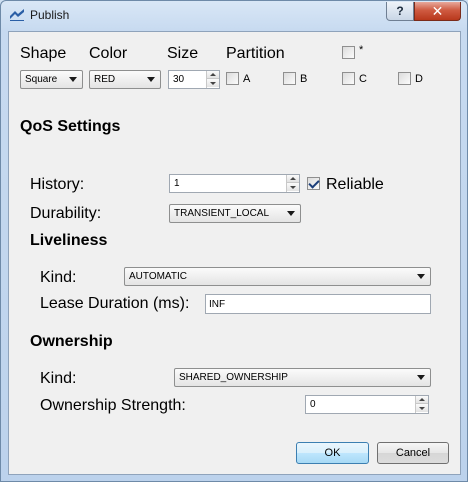 The image size is (468, 482). I want to click on ownership-kind-select: SHARED_OWNERSHIP, so click(302, 377).